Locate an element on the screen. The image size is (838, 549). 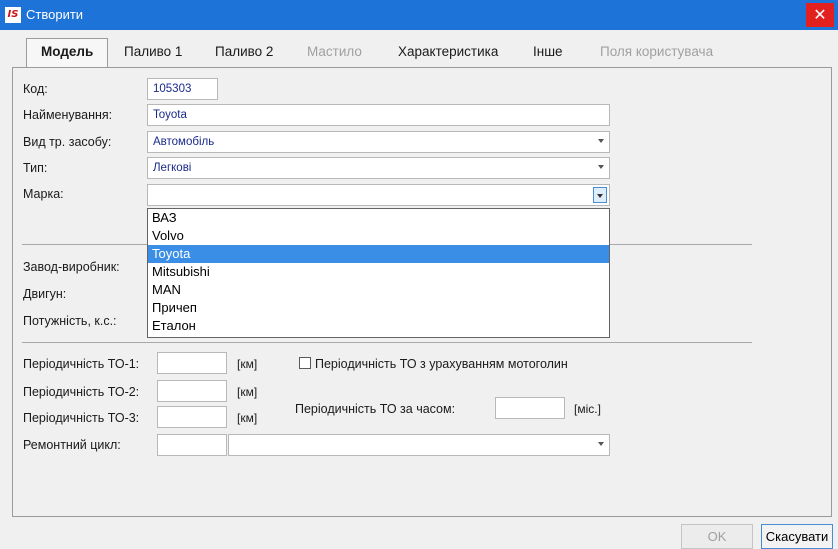
type-label: Тип: is located at coordinates (35, 168).